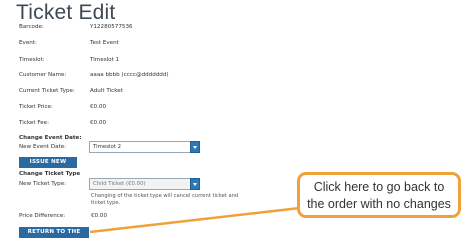 The image size is (474, 249). Describe the element at coordinates (379, 204) in the screenshot. I see `callout-line-2: the order with no changes` at that location.